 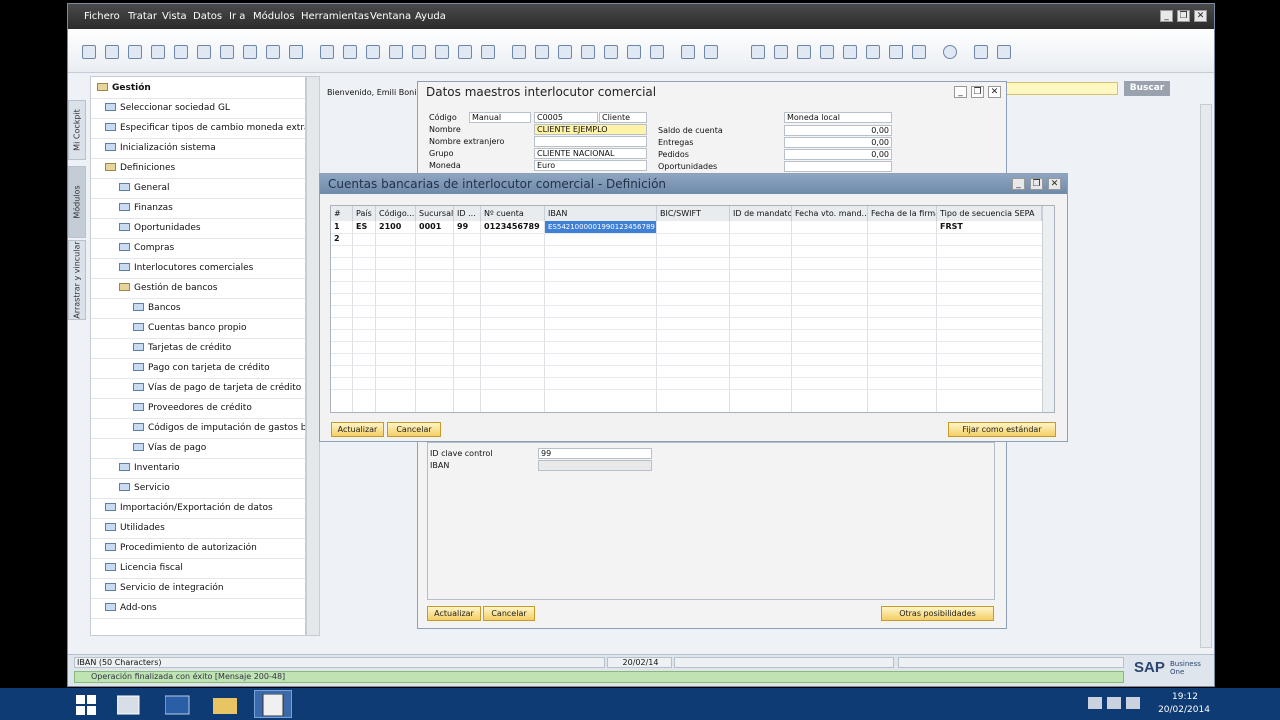 What do you see at coordinates (434, 227) in the screenshot?
I see `grid-cell-sucursal: 0001` at bounding box center [434, 227].